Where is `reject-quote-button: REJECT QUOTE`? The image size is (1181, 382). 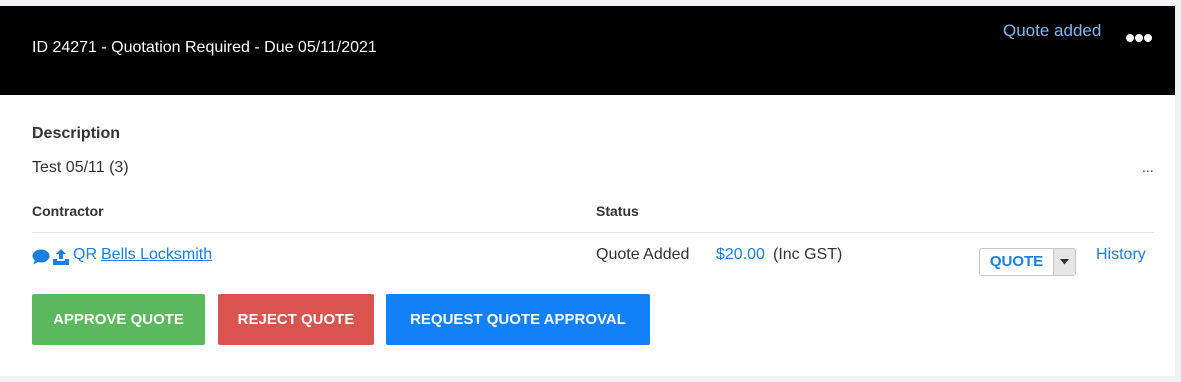
reject-quote-button: REJECT QUOTE is located at coordinates (296, 319).